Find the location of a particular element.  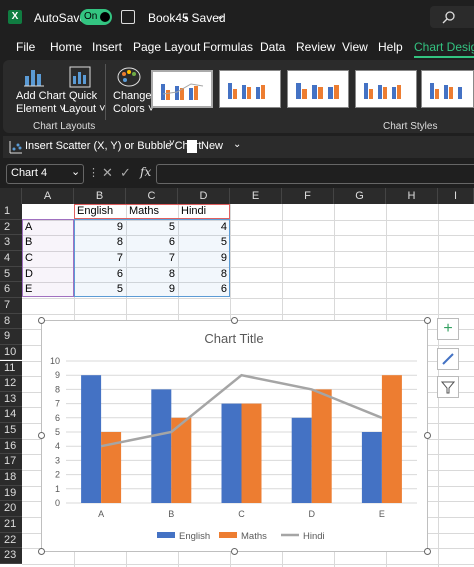

row-header-17: 17 is located at coordinates (11, 462).